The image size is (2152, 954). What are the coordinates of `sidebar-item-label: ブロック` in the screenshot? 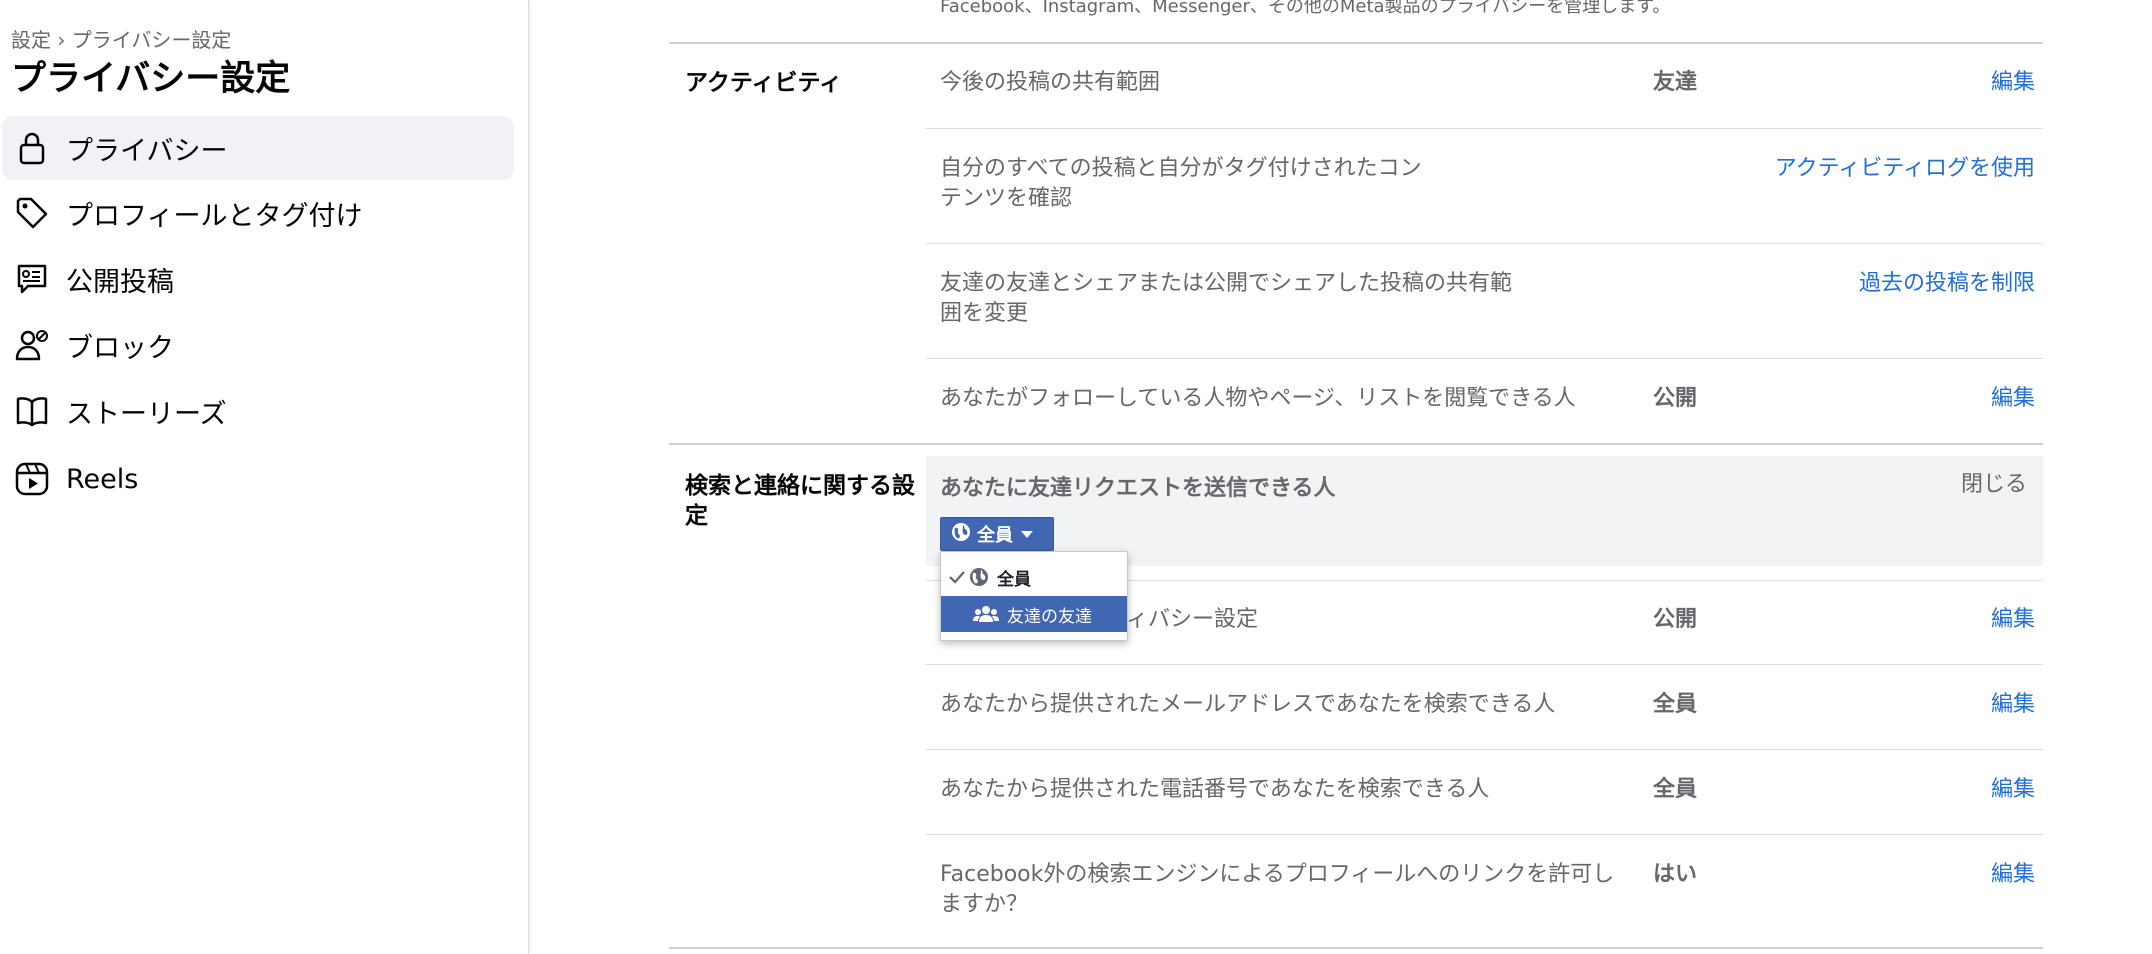 It's located at (120, 348).